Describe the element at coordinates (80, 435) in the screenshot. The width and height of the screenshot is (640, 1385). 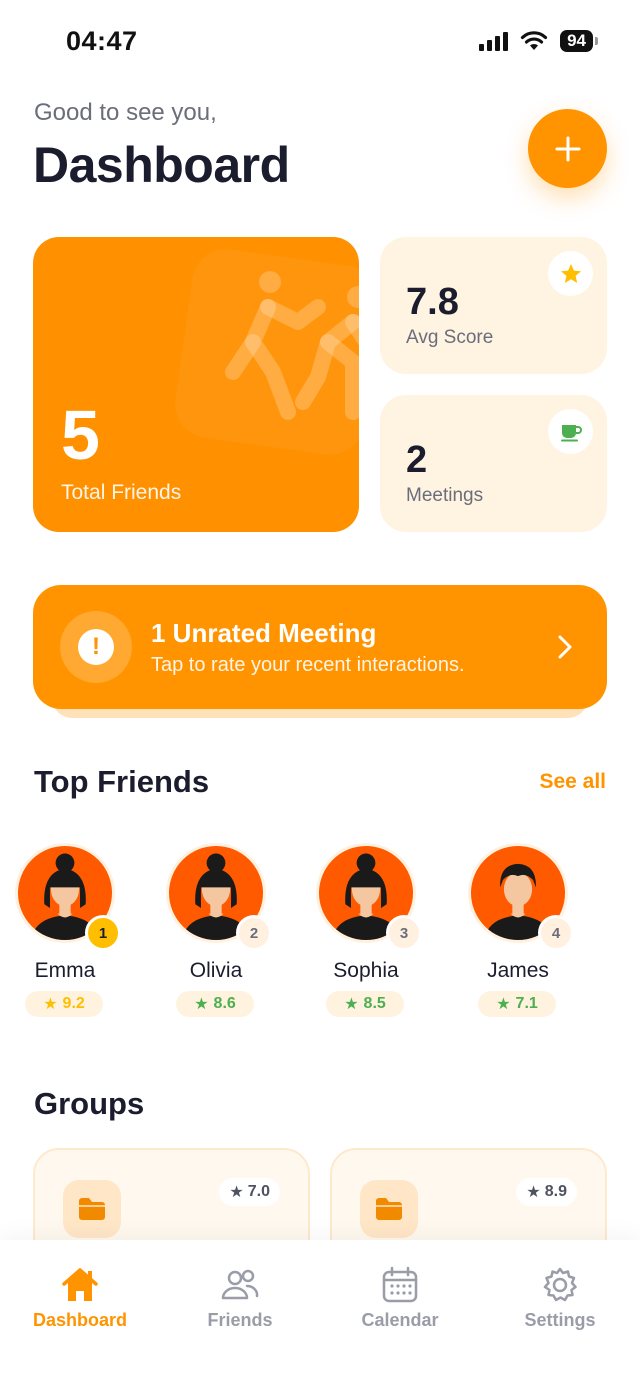
I see `total-friends-value: 5` at that location.